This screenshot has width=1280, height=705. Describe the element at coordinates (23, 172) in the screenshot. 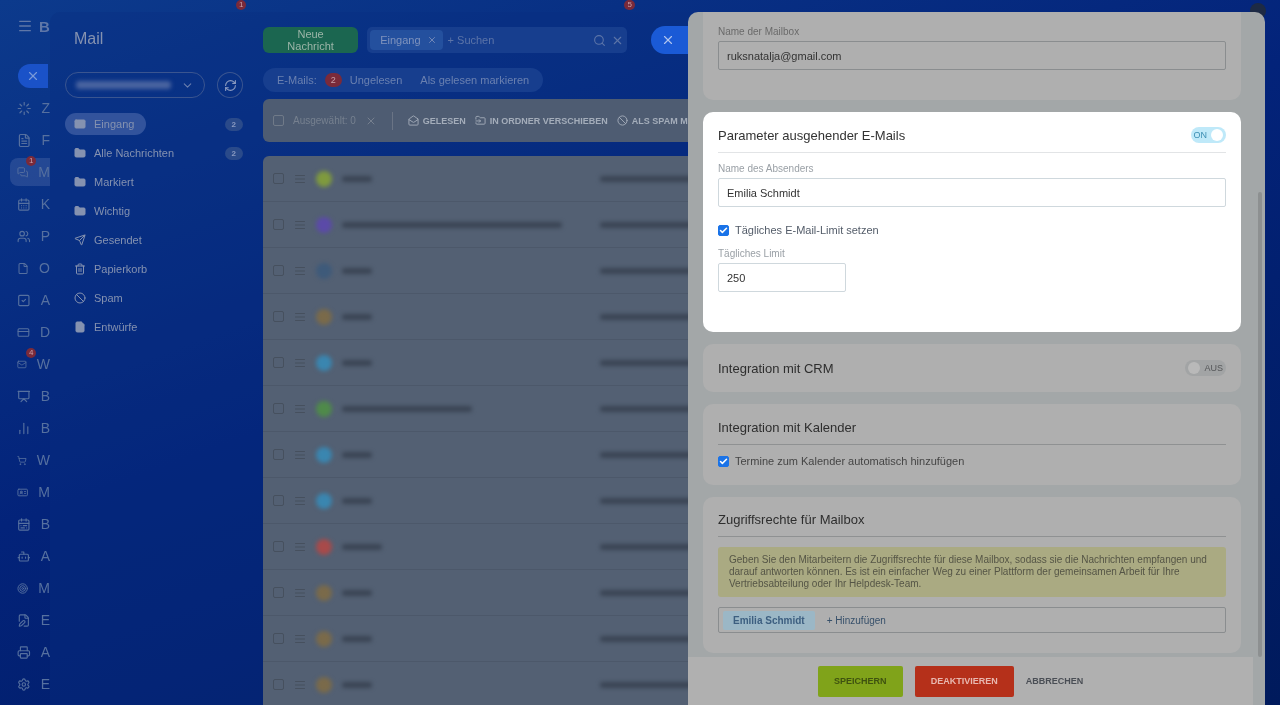

I see `chat-icon` at that location.